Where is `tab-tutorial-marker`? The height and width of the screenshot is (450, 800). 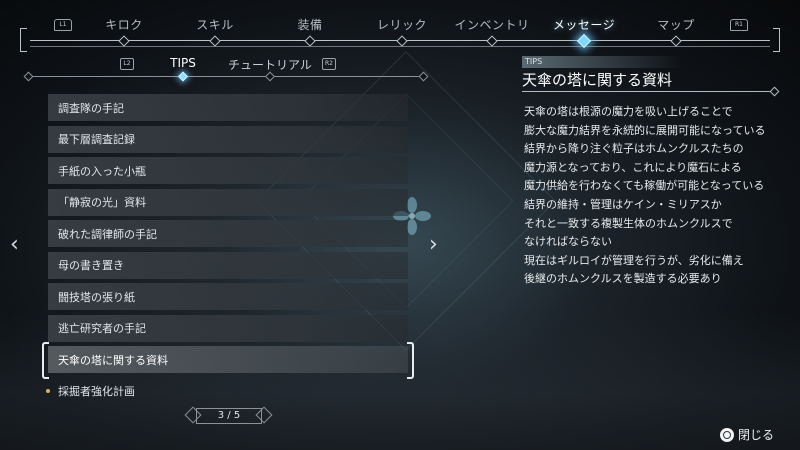
tab-tutorial-marker is located at coordinates (270, 76).